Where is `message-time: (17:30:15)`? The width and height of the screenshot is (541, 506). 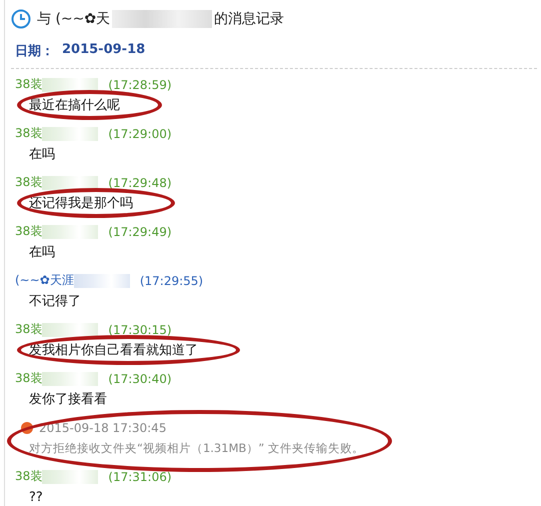 message-time: (17:30:15) is located at coordinates (140, 329).